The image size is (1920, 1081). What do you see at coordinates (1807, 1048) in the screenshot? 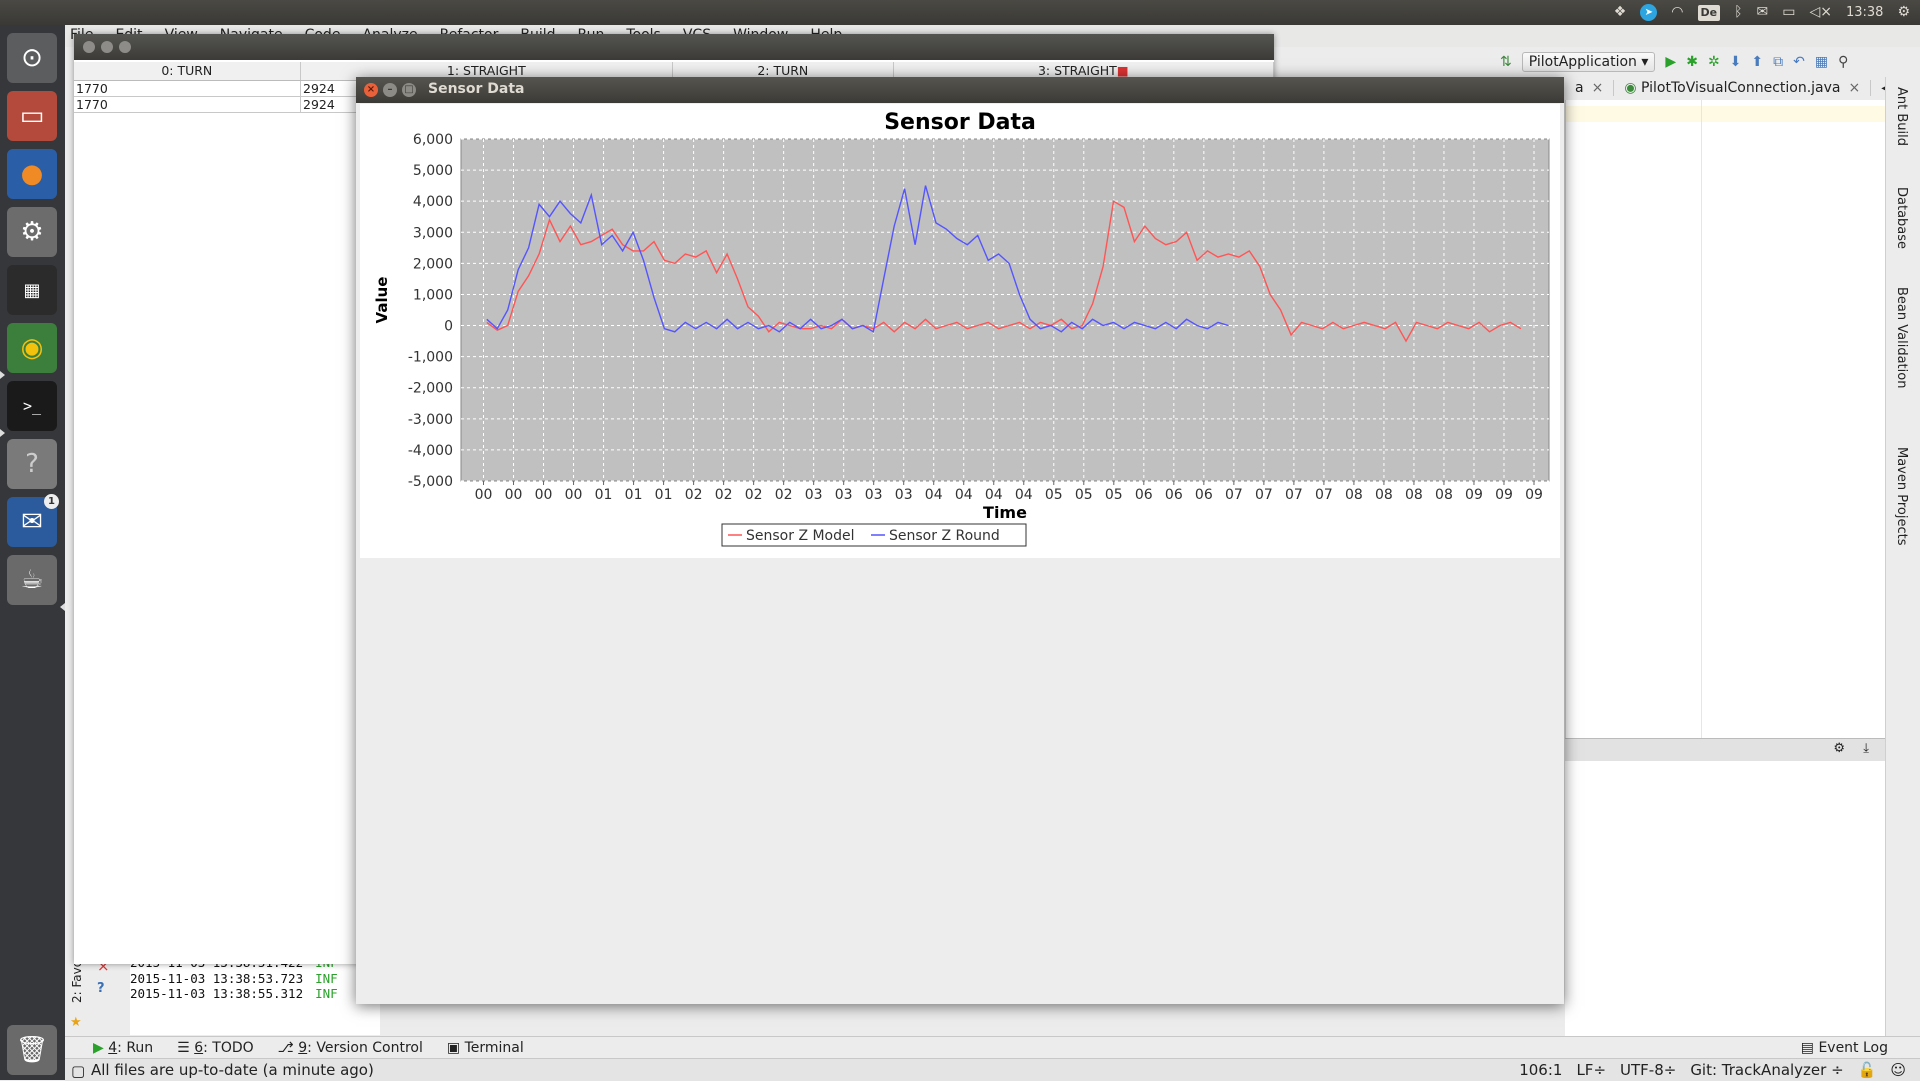
I see `event-log-icon: ▤` at bounding box center [1807, 1048].